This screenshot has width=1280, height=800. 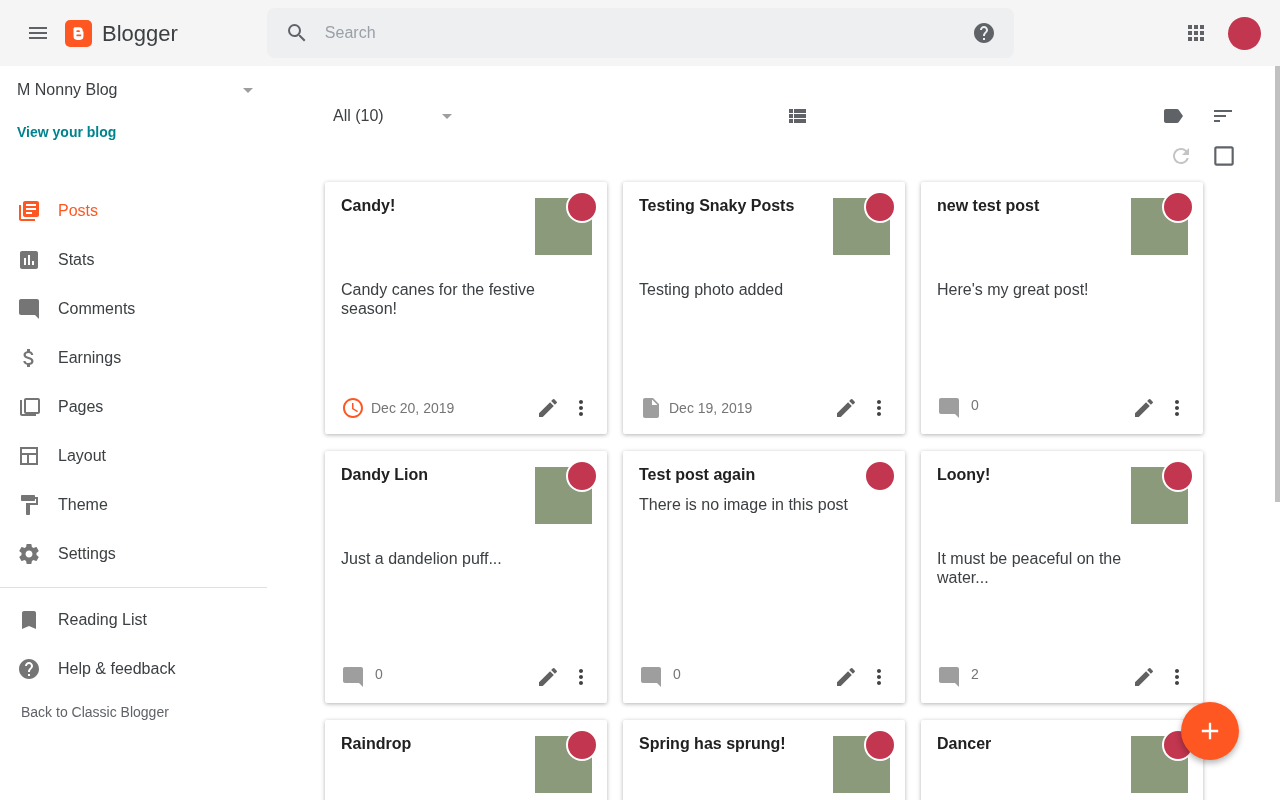 I want to click on post-card: Raindrop, so click(x=466, y=760).